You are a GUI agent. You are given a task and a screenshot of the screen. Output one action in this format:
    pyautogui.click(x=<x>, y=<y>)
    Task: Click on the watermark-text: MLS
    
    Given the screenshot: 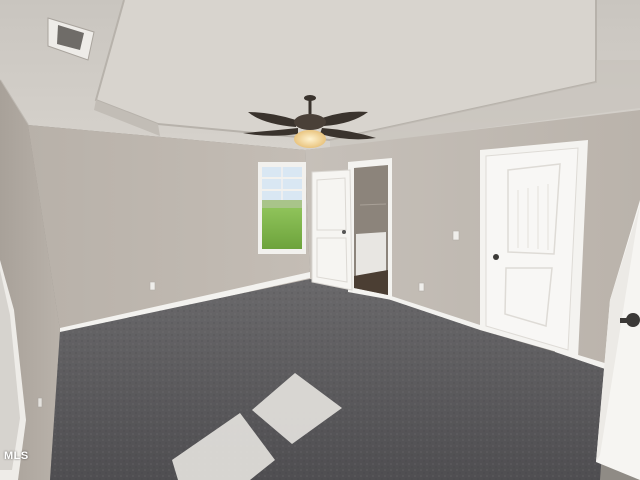 What is the action you would take?
    pyautogui.click(x=16, y=456)
    